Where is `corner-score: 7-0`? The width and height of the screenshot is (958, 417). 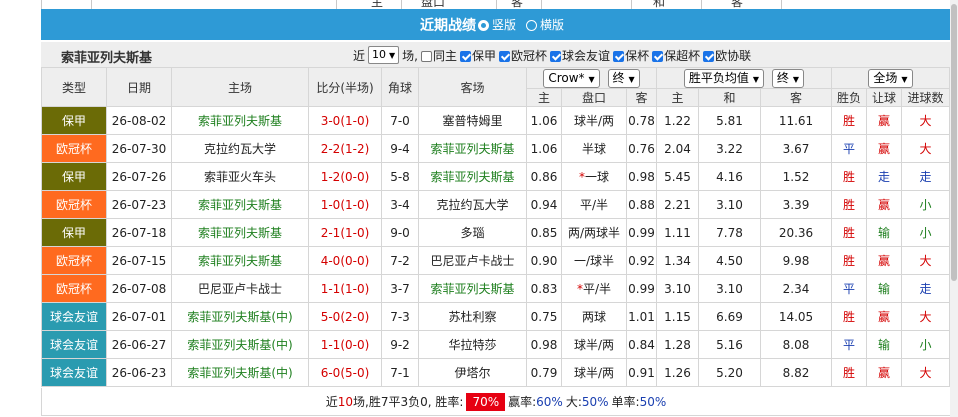 corner-score: 7-0 is located at coordinates (400, 120).